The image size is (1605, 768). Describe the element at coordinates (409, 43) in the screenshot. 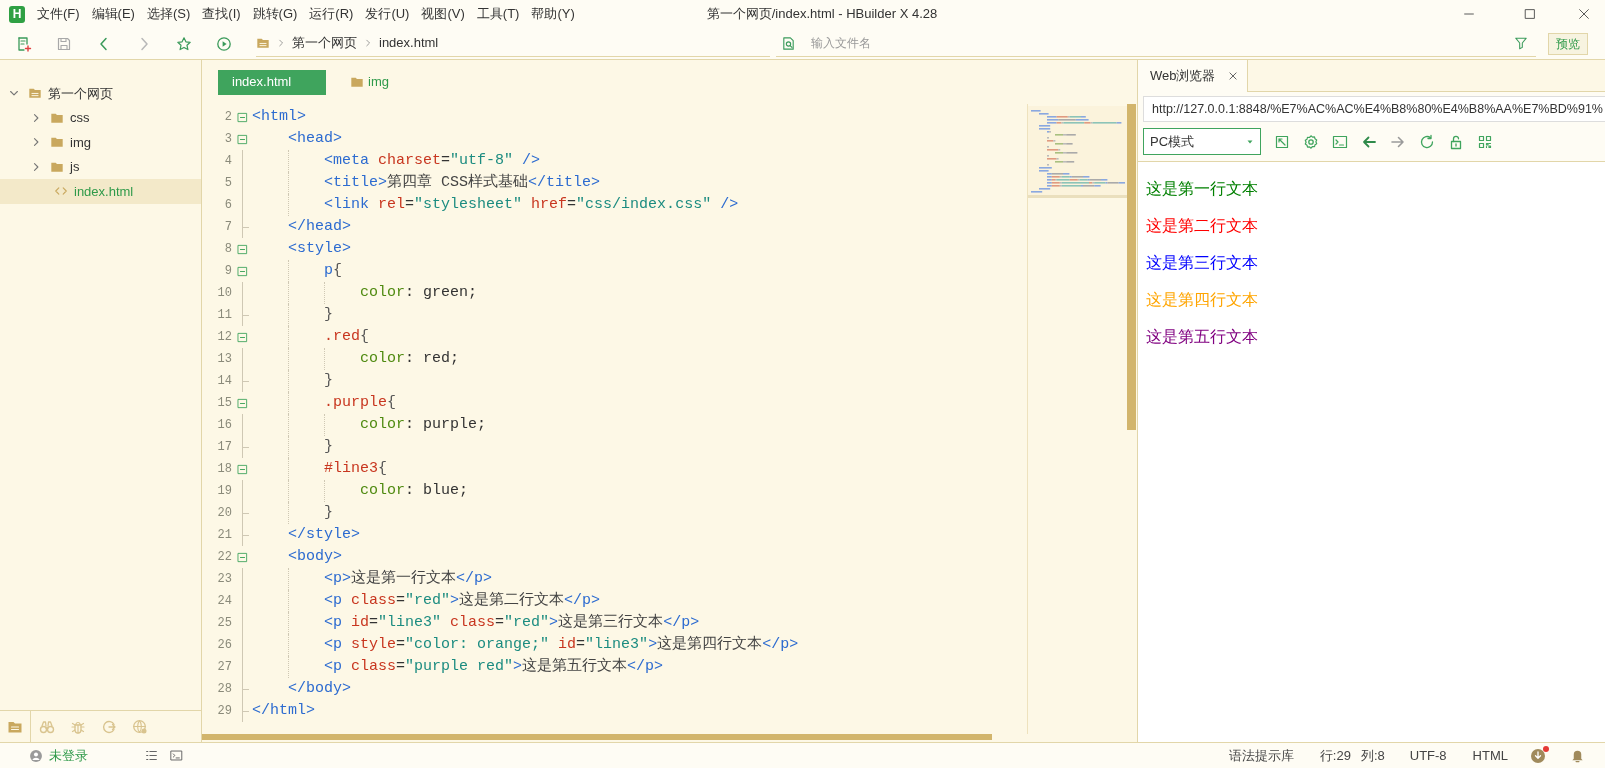

I see `breadcrumb-item: index.html` at that location.